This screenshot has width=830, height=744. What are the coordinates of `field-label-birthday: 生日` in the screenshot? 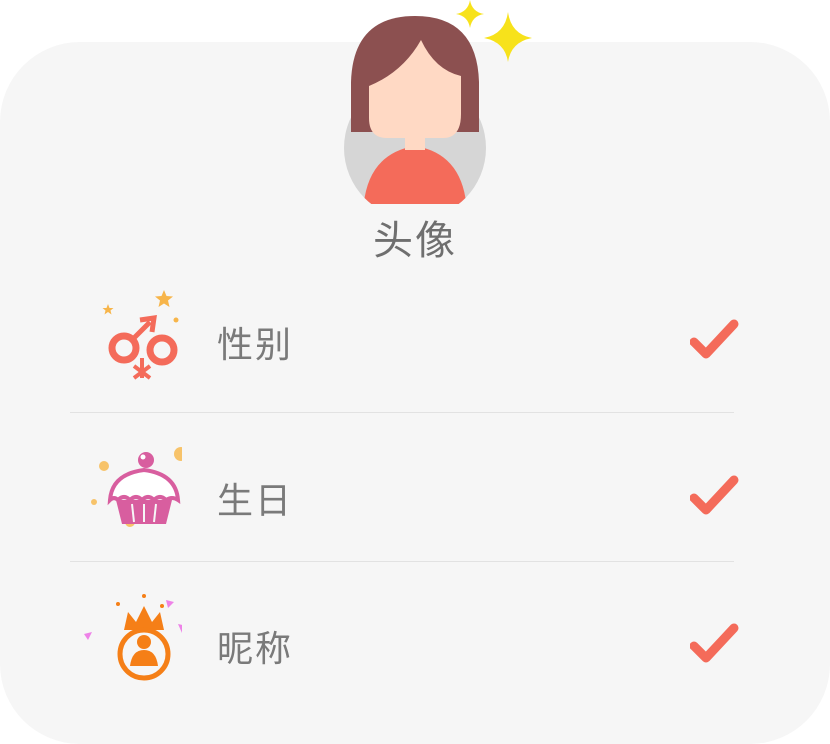 It's located at (255, 501).